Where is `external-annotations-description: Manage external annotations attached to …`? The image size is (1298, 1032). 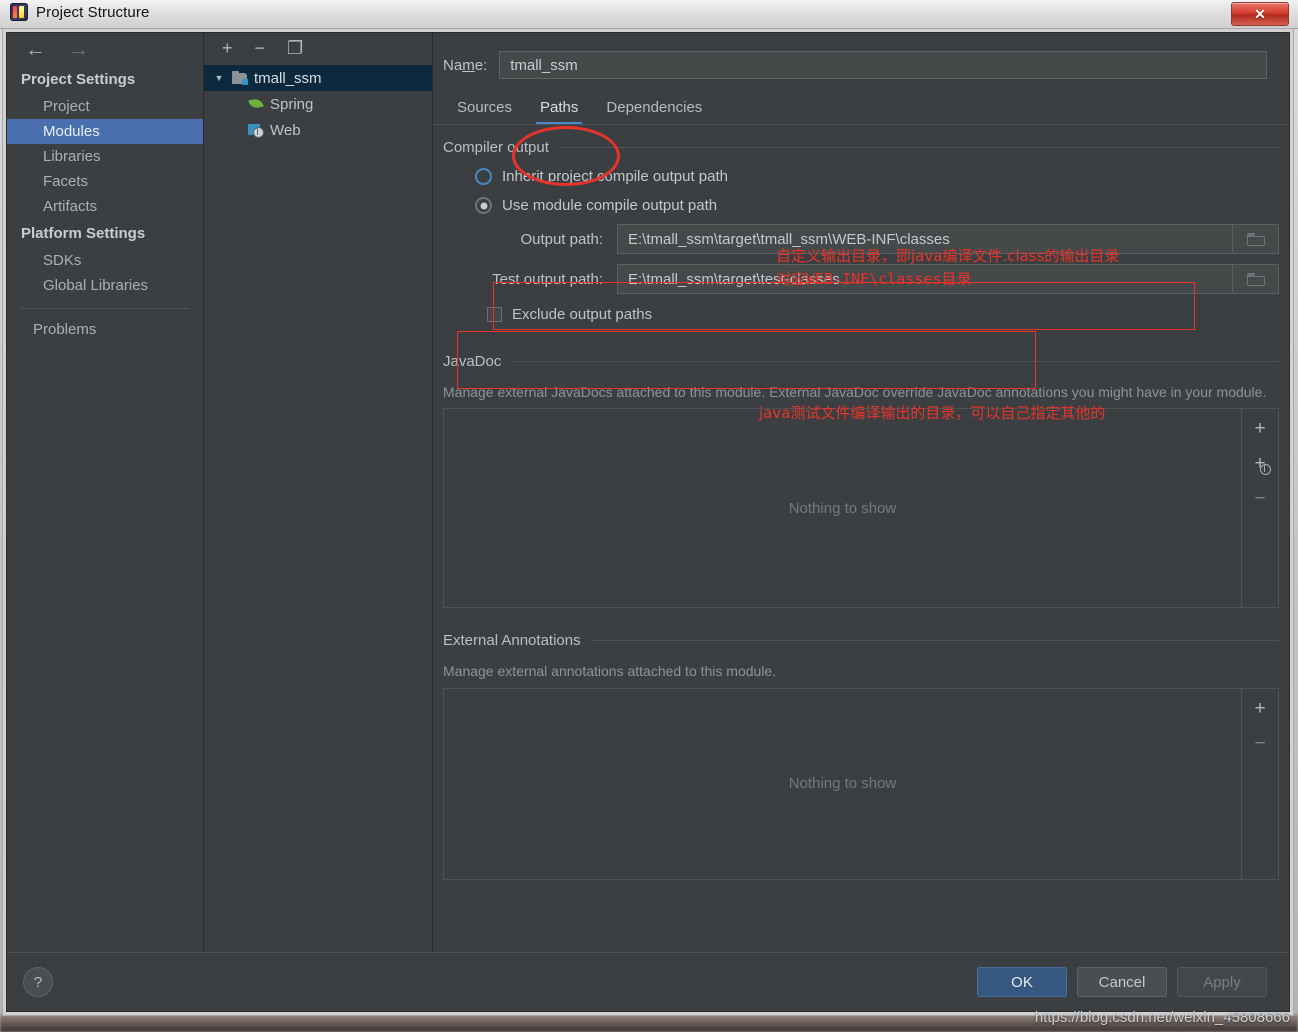
external-annotations-description: Manage external annotations attached to … is located at coordinates (610, 671).